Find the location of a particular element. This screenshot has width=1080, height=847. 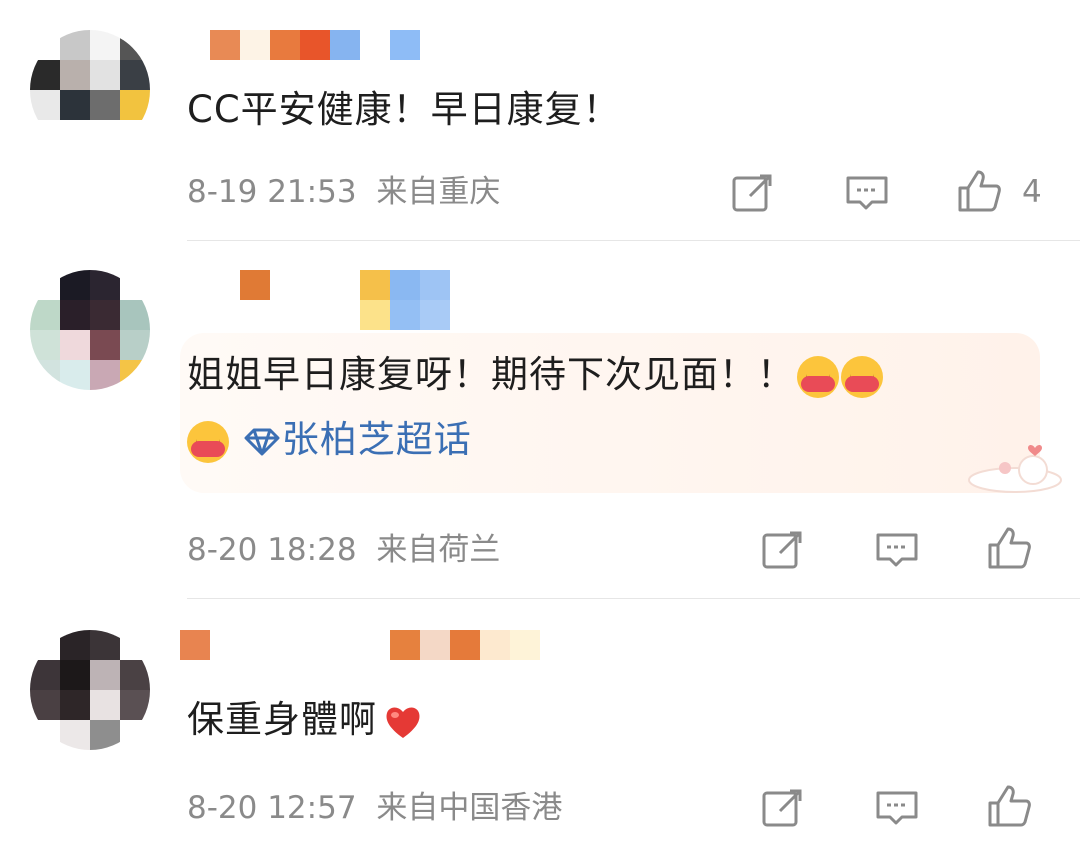

comment-text: 保重身體啊 is located at coordinates (305, 720).